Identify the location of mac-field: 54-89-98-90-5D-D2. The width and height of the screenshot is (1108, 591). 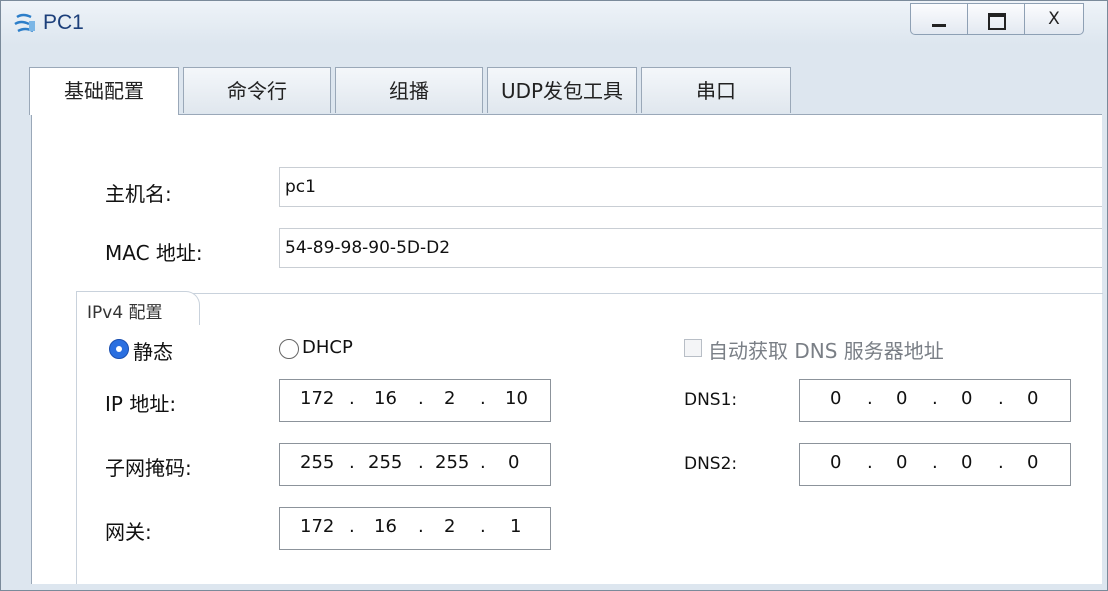
(690, 248).